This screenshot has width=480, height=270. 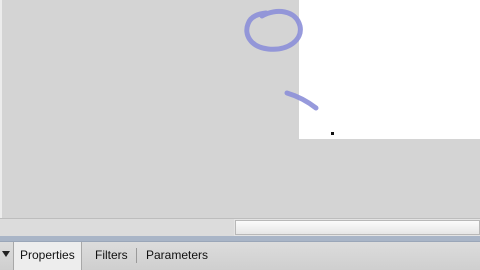 I want to click on triangle-down-icon, so click(x=6, y=254).